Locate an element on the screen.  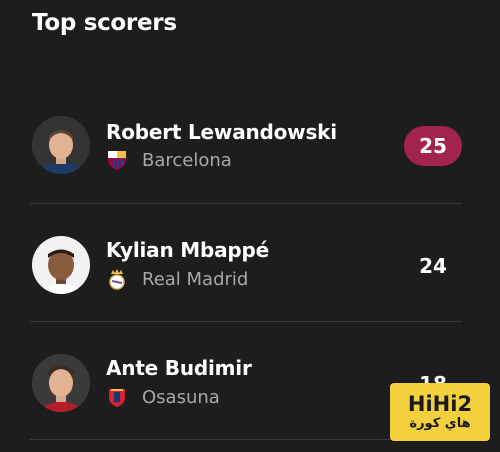
hihi2-watermark-logo: HiHi2 هاي كورة is located at coordinates (440, 412).